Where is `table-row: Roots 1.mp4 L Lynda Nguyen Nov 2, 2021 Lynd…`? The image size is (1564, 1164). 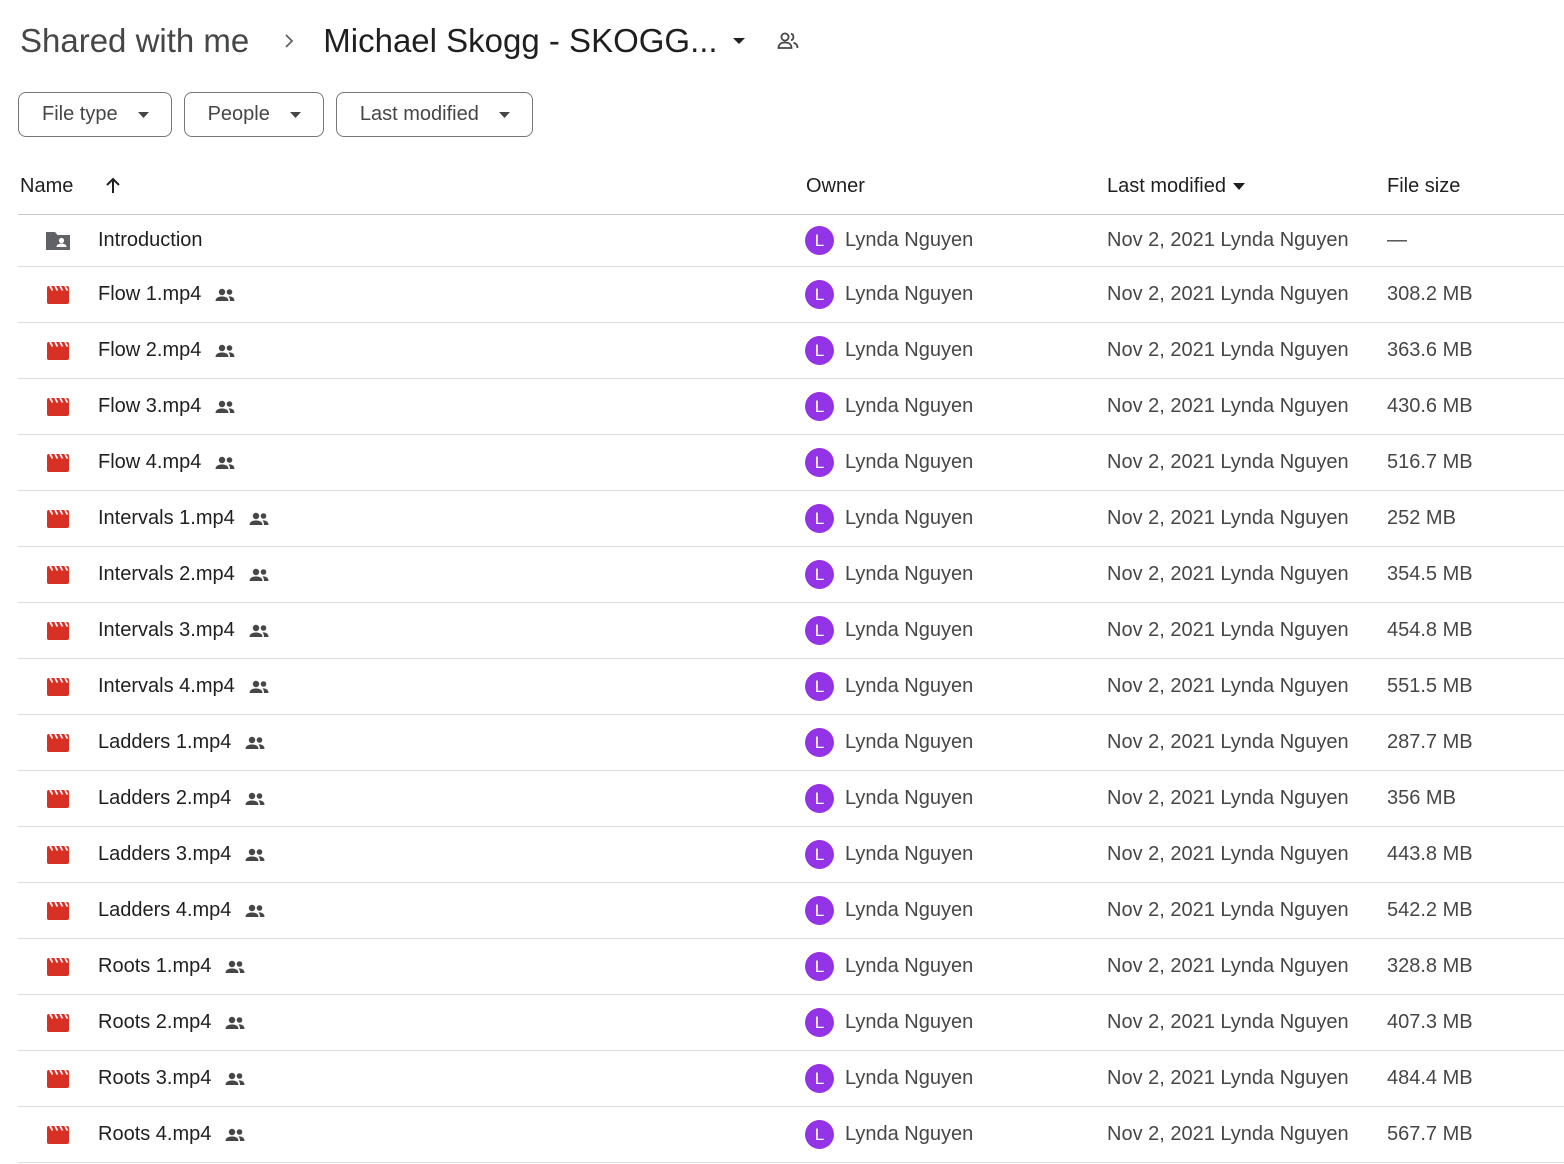
table-row: Roots 1.mp4 L Lynda Nguyen Nov 2, 2021 Lynd… is located at coordinates (791, 967).